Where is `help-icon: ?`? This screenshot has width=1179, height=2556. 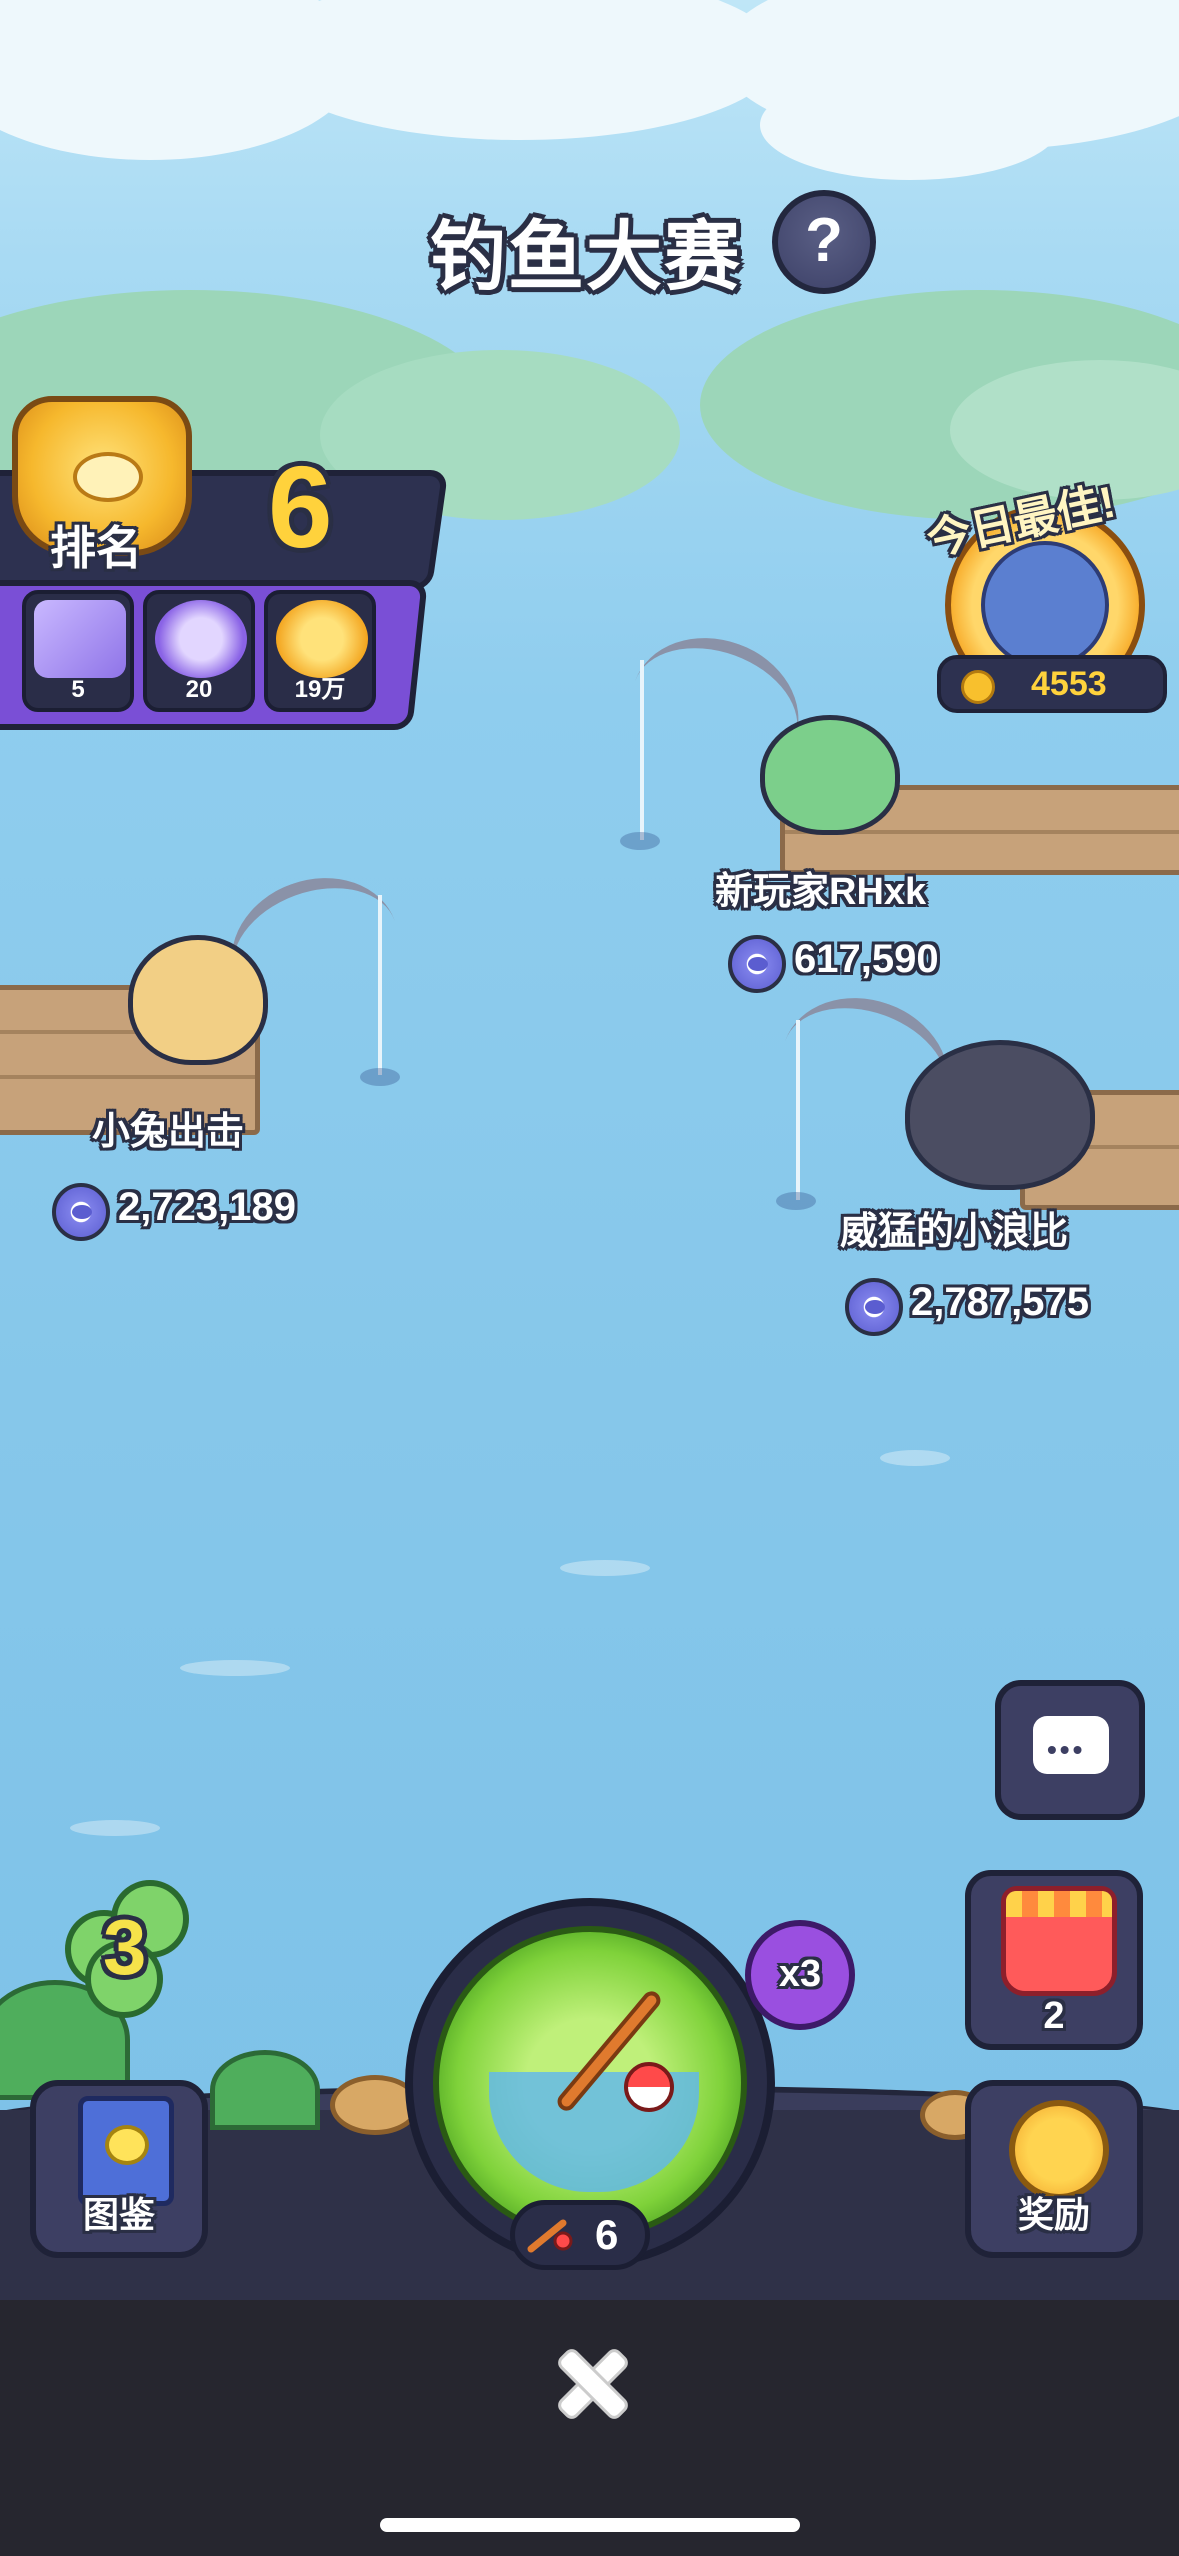
help-icon: ? is located at coordinates (824, 240).